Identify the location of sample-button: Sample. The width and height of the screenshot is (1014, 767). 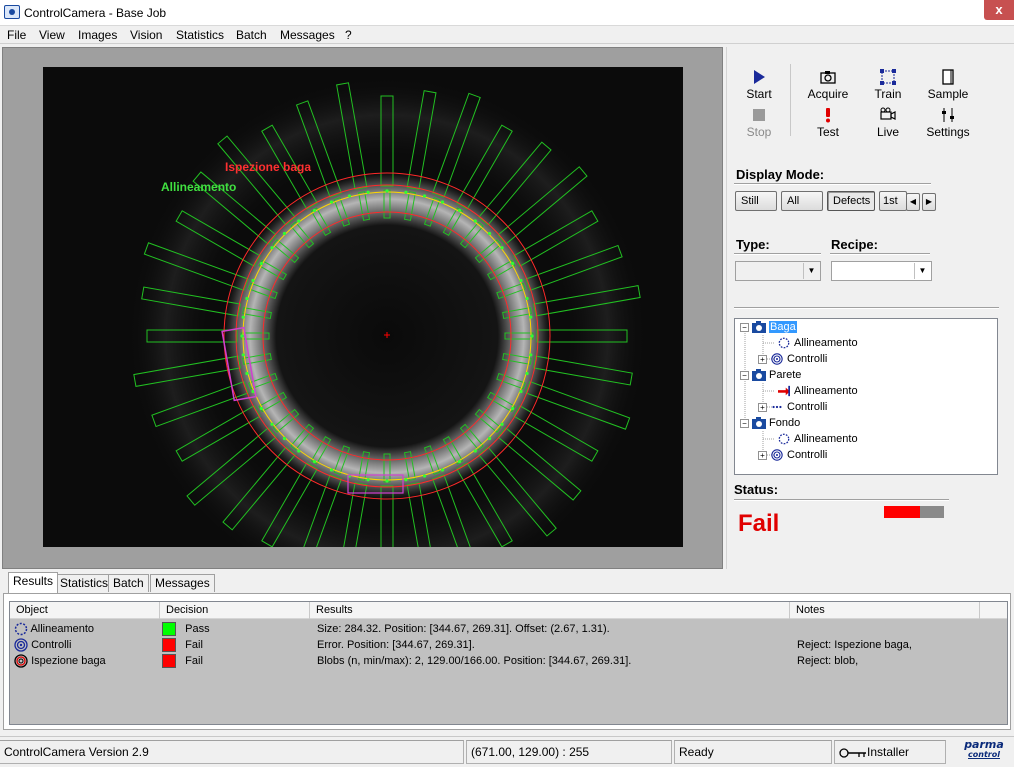
(948, 85).